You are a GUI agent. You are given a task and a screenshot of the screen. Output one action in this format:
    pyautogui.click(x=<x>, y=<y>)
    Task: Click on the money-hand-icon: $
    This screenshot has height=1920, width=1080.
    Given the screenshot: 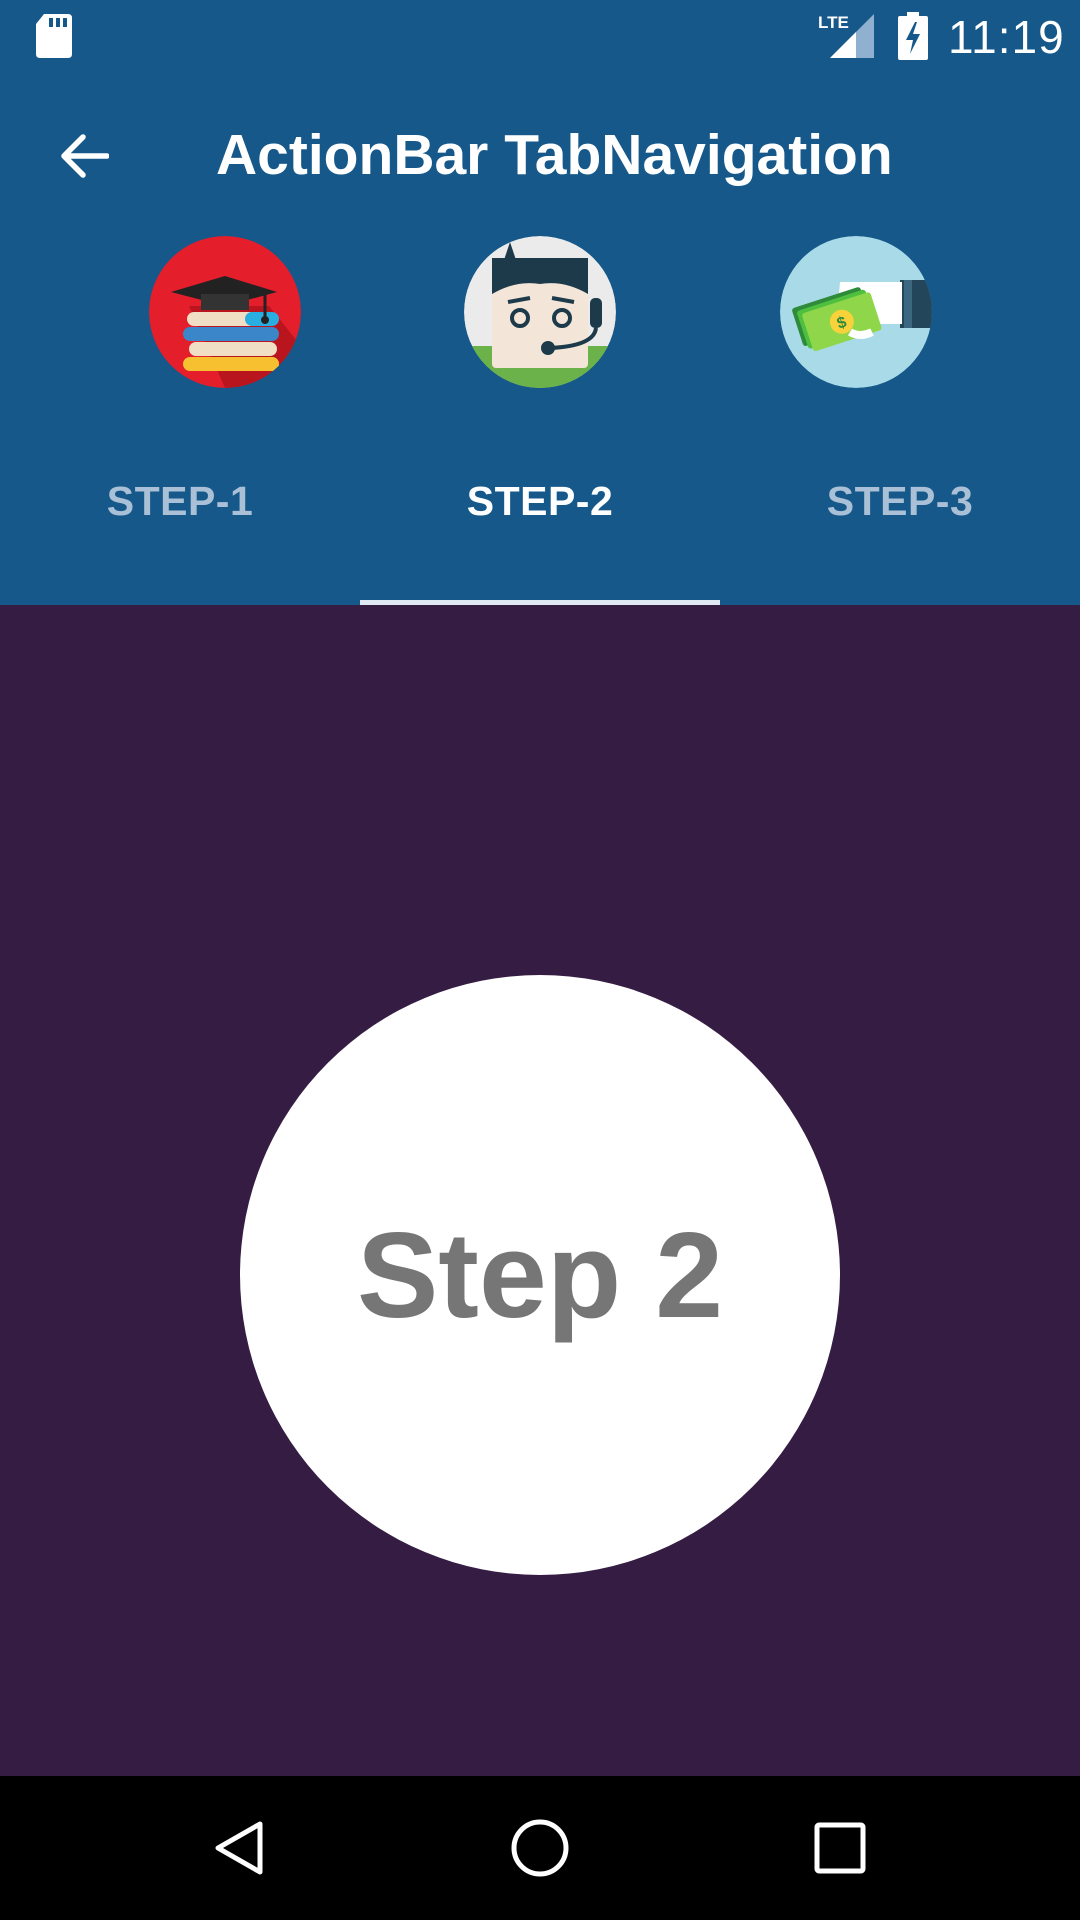 What is the action you would take?
    pyautogui.click(x=856, y=312)
    